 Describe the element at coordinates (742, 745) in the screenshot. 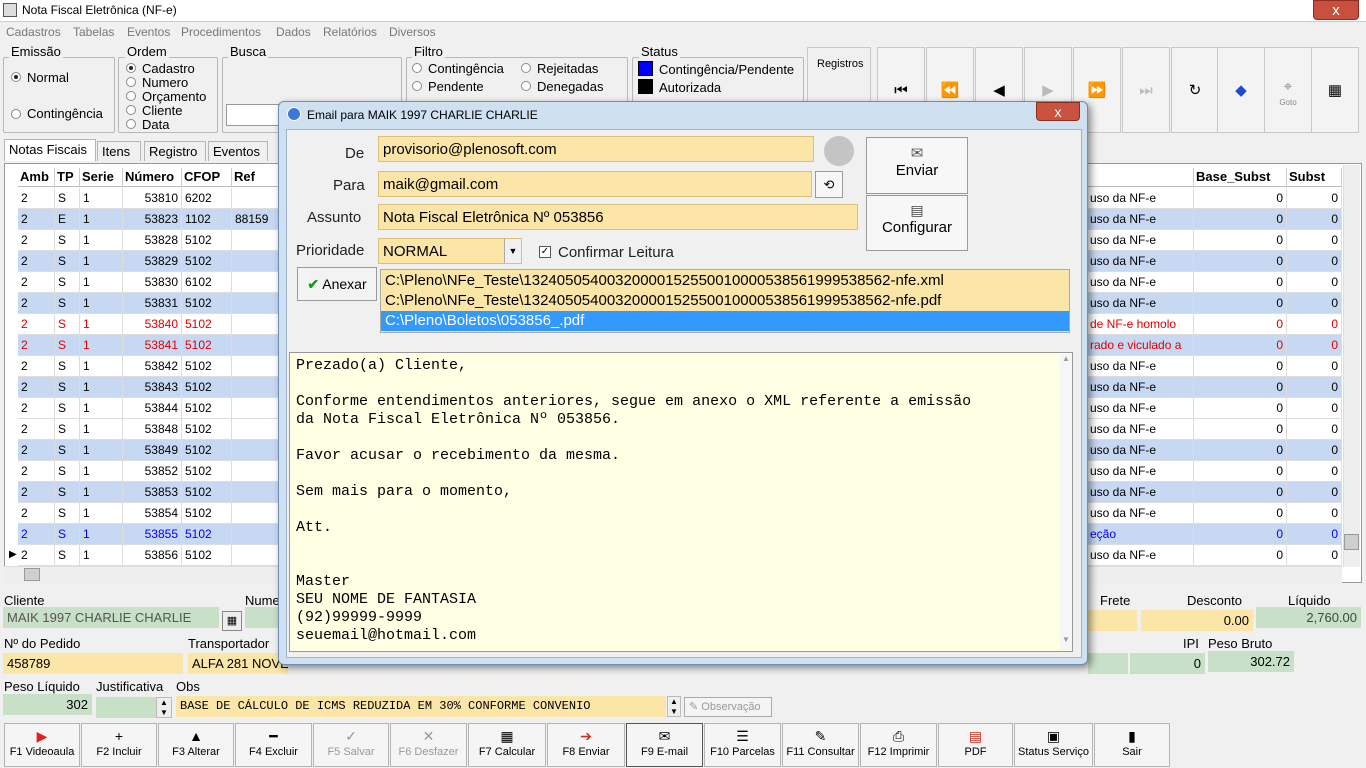

I see `fkey-10-button: ☰ F10 Parcelas` at that location.